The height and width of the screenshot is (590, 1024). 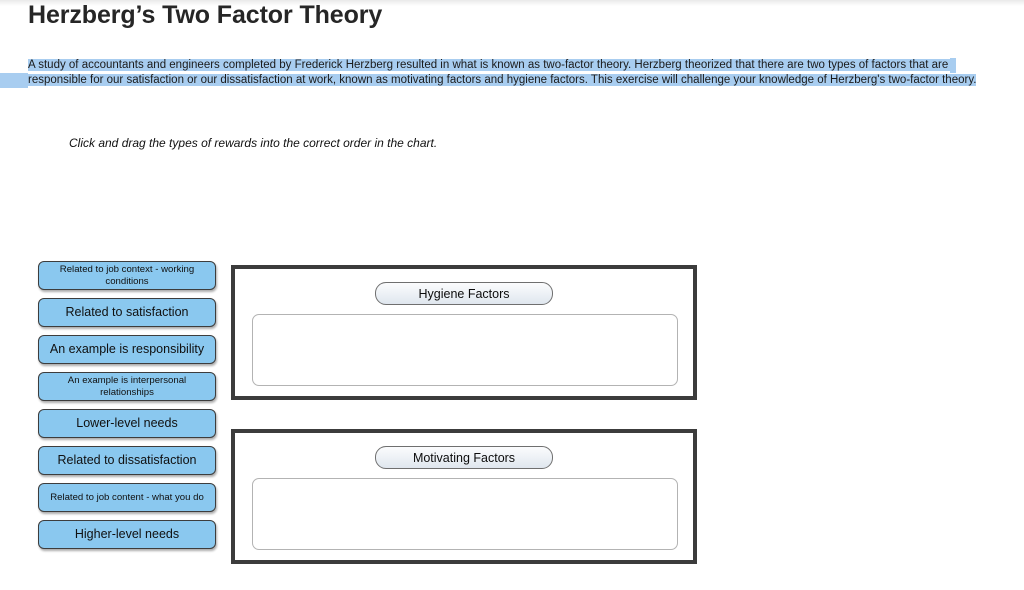 I want to click on category-frame-hygiene: Hygiene Factors, so click(x=464, y=332).